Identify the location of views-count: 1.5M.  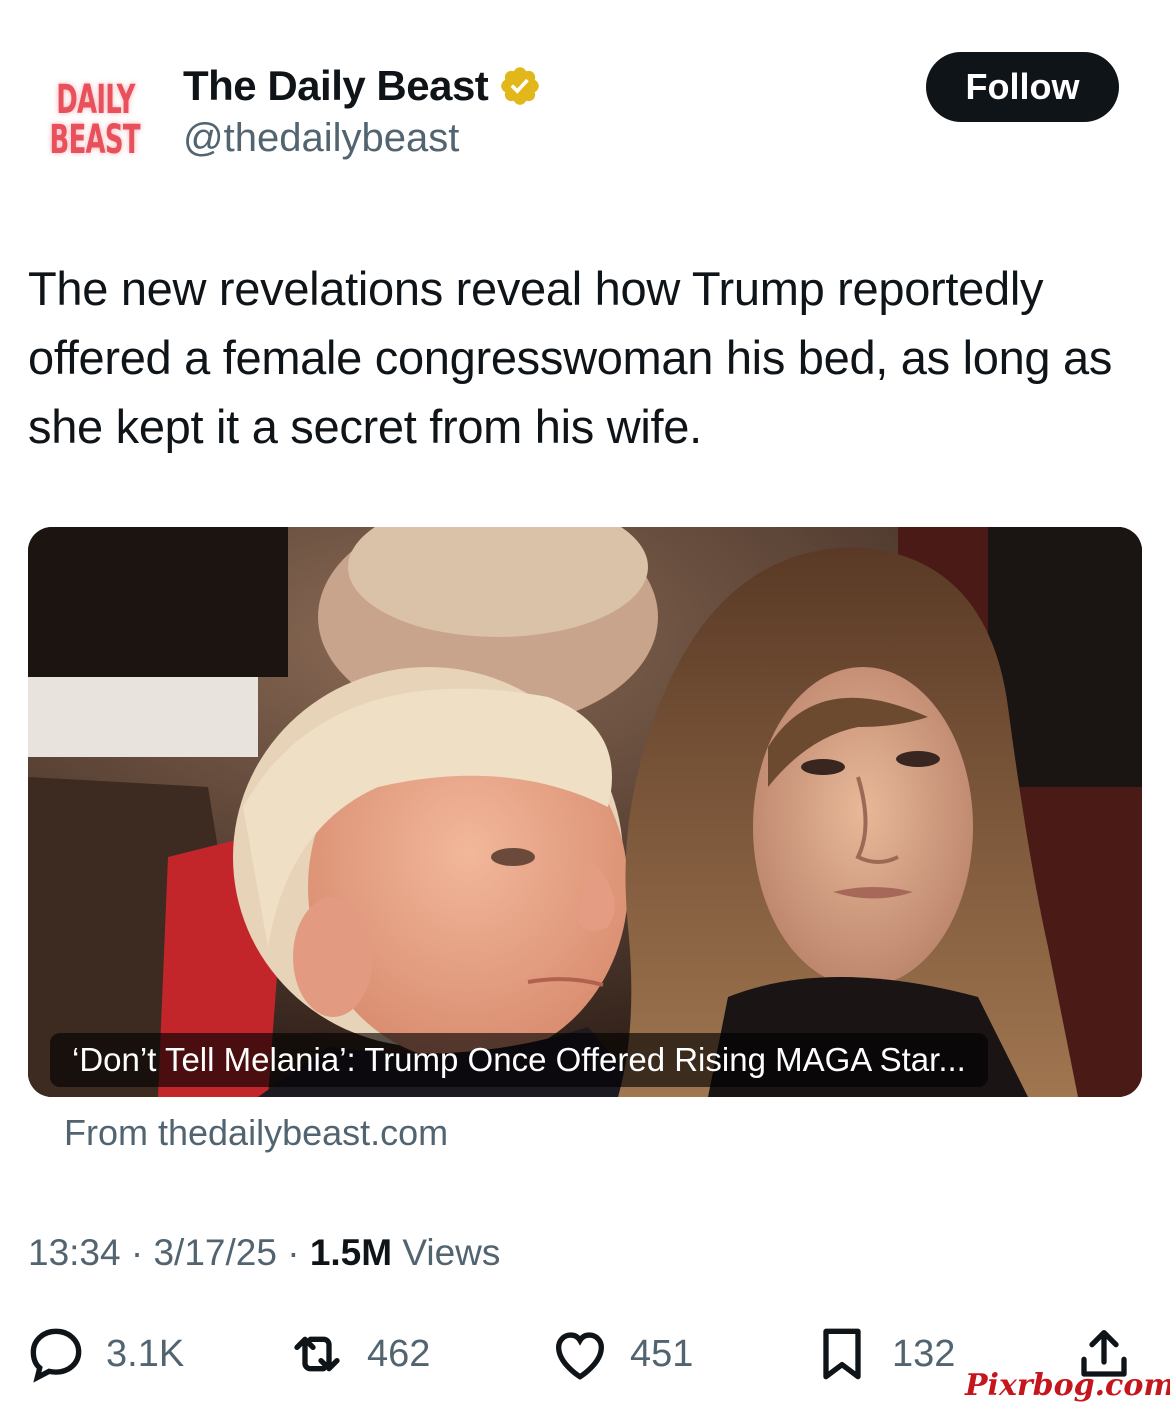
(351, 1252).